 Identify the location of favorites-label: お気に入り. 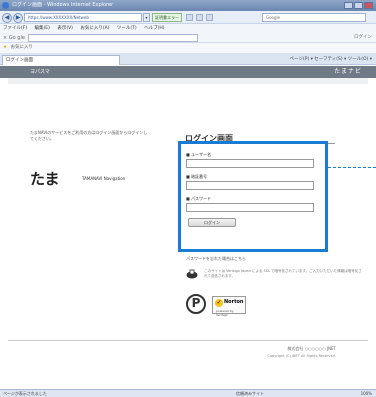
(21, 47).